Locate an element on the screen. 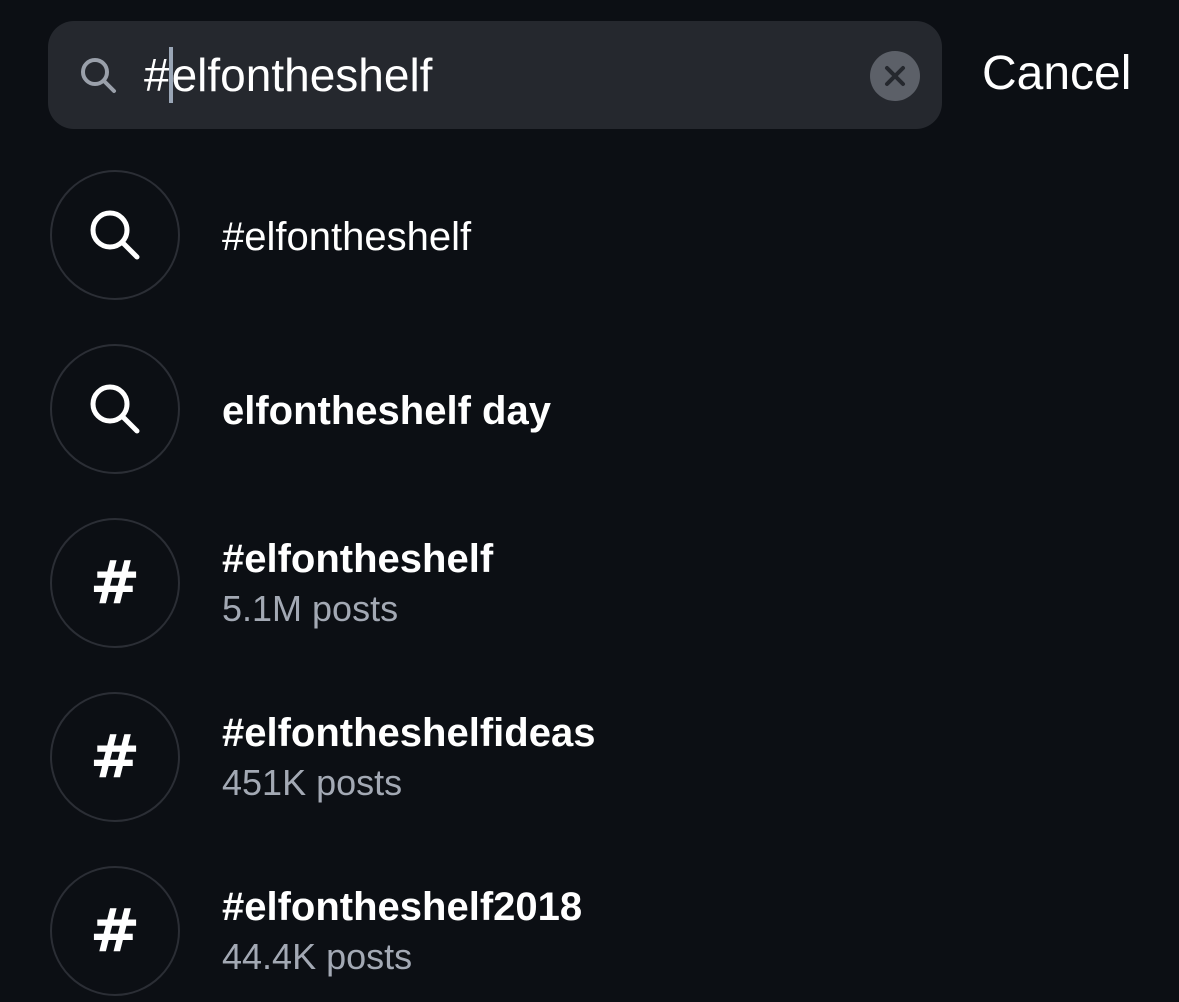  suggestion-label: elfontheshelf day is located at coordinates (386, 411).